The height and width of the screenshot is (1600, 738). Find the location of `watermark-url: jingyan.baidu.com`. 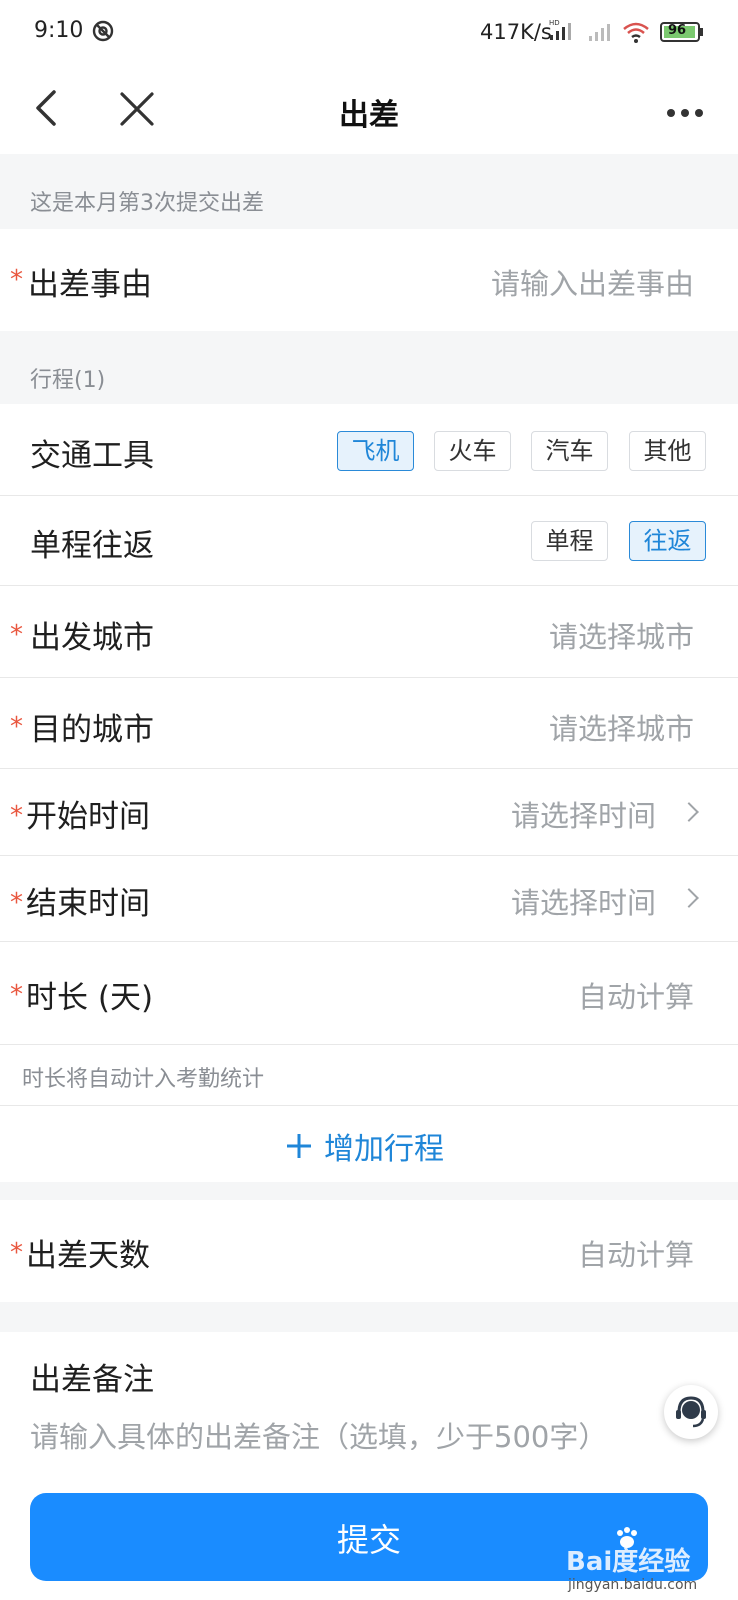

watermark-url: jingyan.baidu.com is located at coordinates (633, 1585).